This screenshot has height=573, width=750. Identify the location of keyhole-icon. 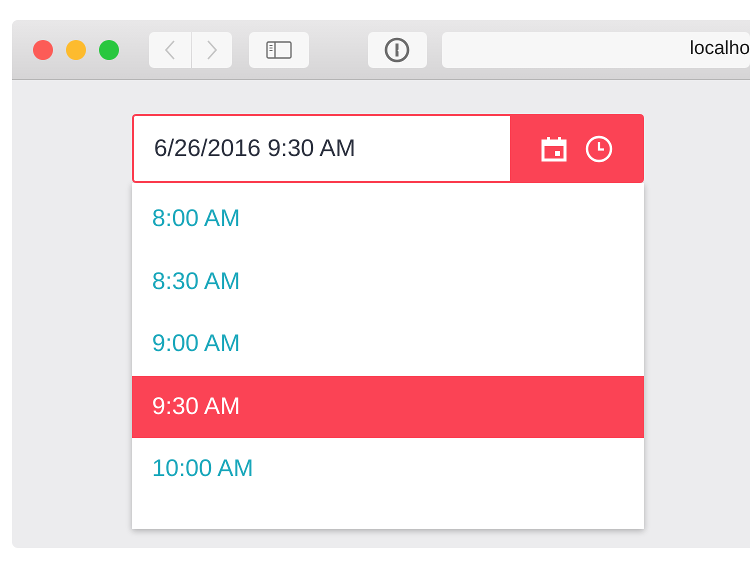
(397, 49).